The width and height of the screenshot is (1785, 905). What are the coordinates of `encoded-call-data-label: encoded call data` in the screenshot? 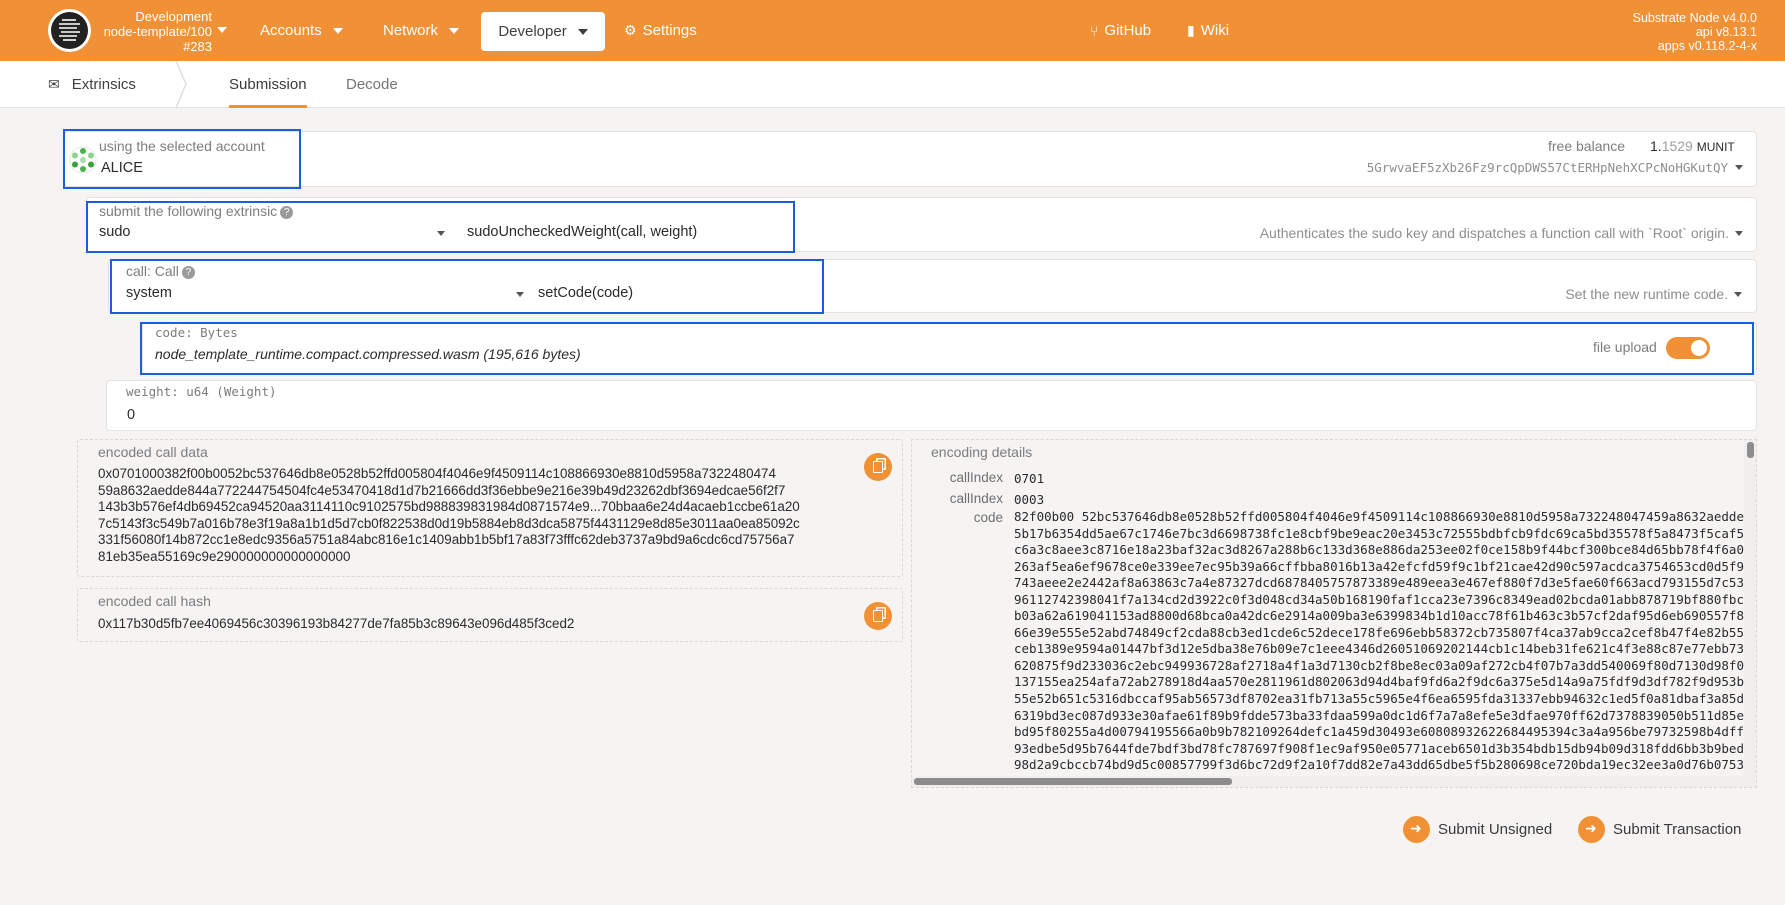 It's located at (153, 452).